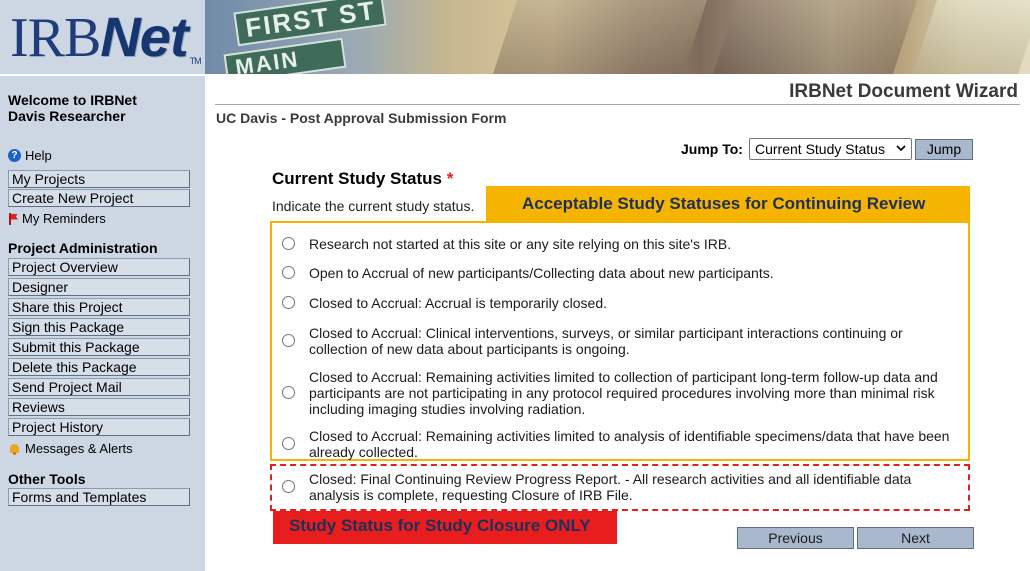 The image size is (1030, 571). What do you see at coordinates (712, 149) in the screenshot?
I see `jump-to-label: Jump To:` at bounding box center [712, 149].